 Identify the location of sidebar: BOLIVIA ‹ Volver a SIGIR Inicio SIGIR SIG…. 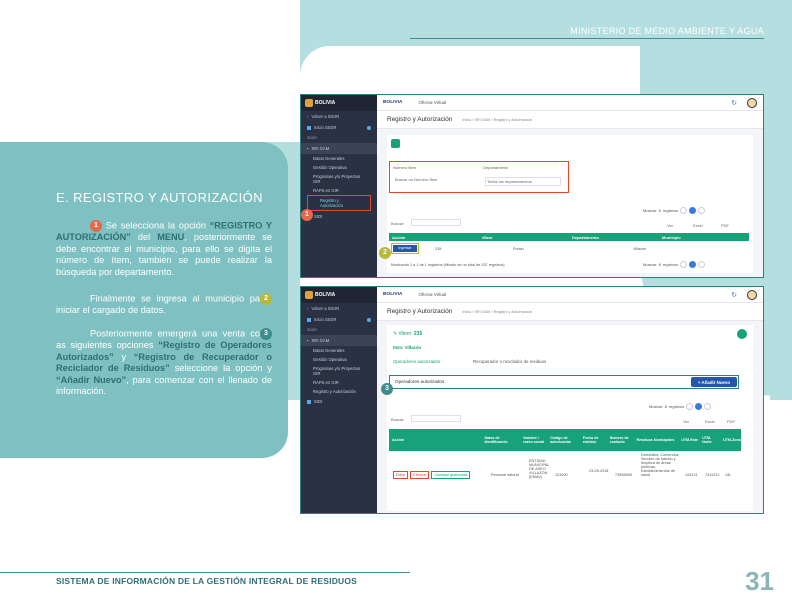
(339, 186).